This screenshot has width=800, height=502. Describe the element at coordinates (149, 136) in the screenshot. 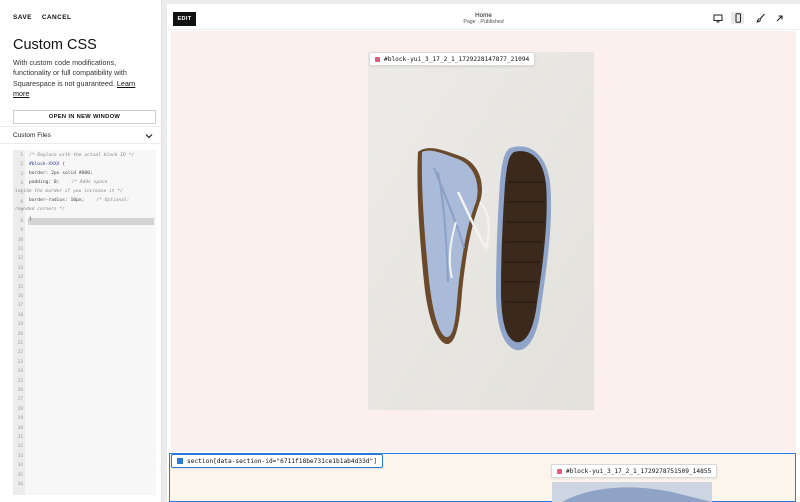

I see `chevron-down-icon` at that location.